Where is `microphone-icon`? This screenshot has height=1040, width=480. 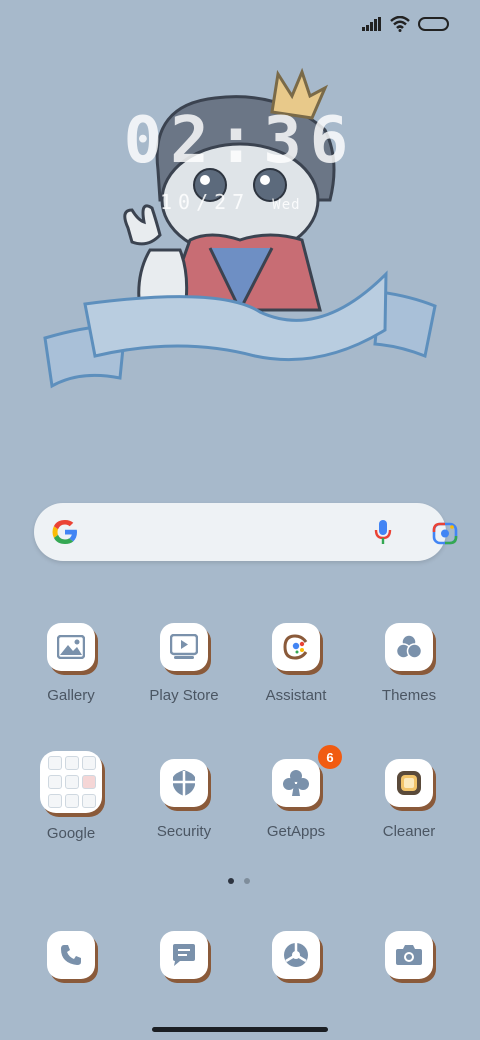 microphone-icon is located at coordinates (383, 532).